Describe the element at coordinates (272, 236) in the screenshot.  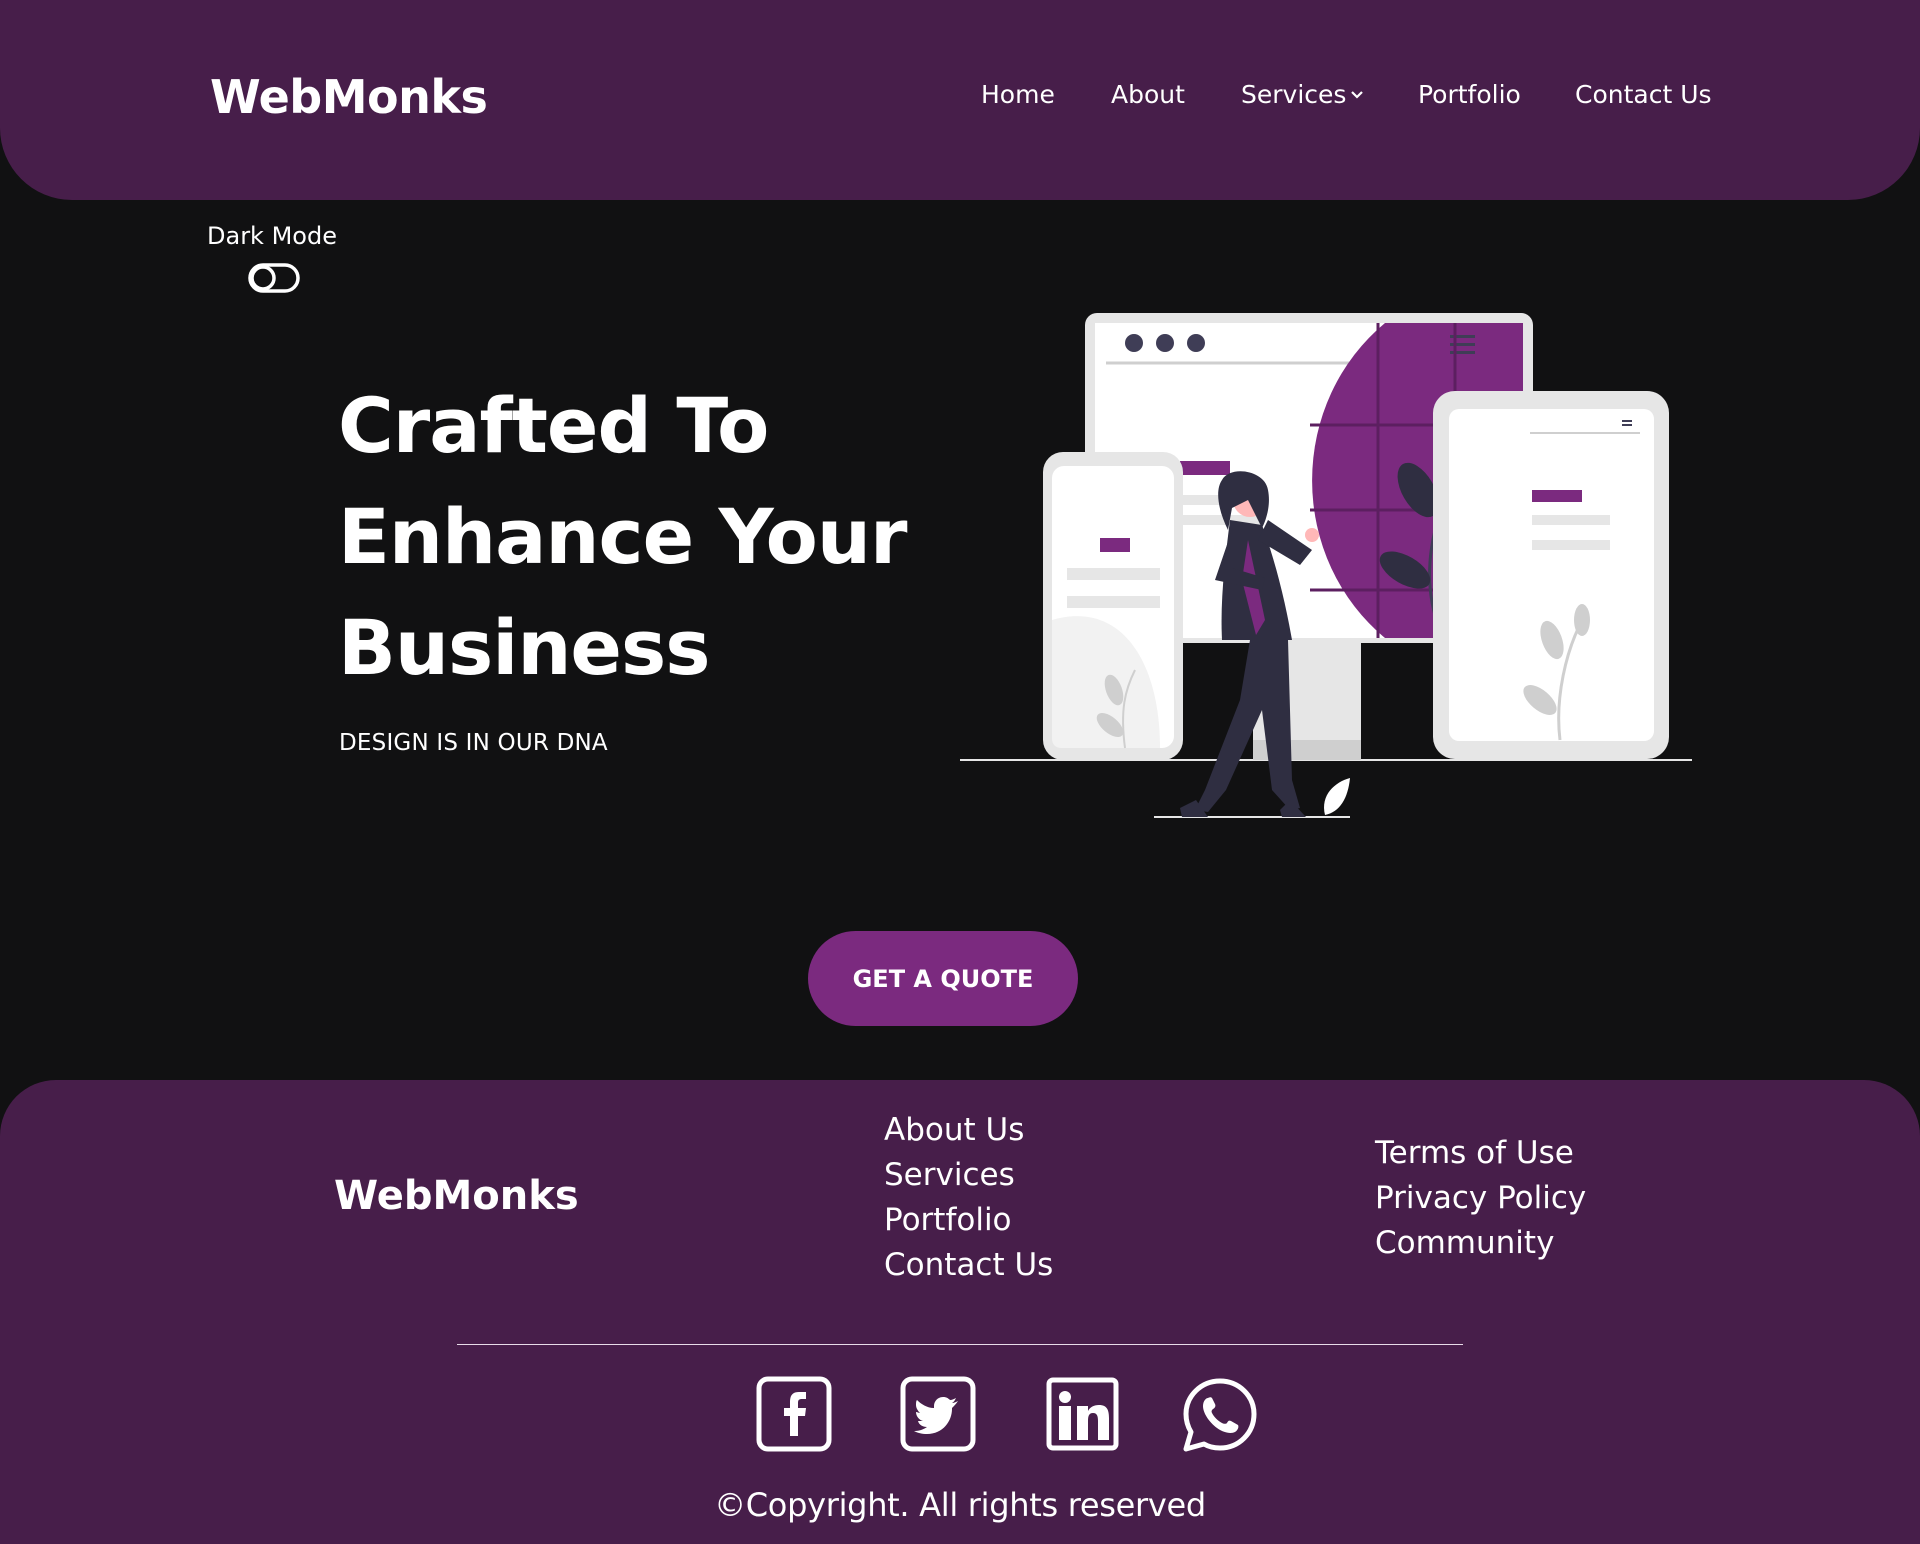
I see `dark-mode-label: Dark Mode` at that location.